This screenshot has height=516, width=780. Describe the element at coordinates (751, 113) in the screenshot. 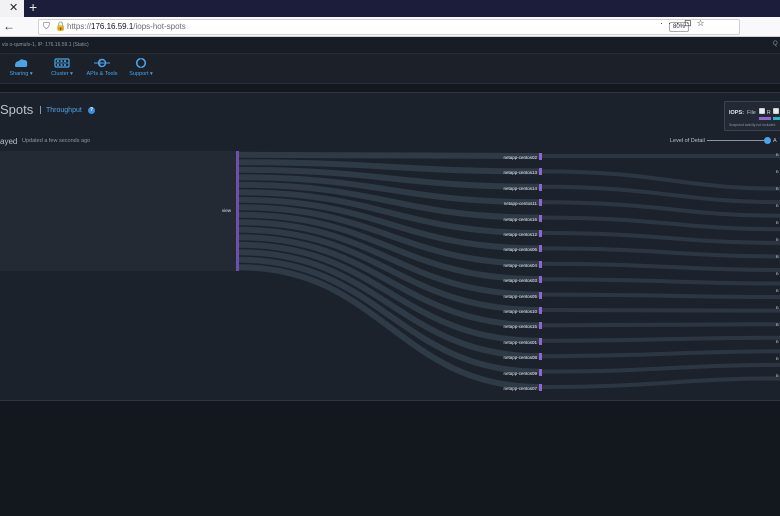

I see `legend-file-label: File` at that location.